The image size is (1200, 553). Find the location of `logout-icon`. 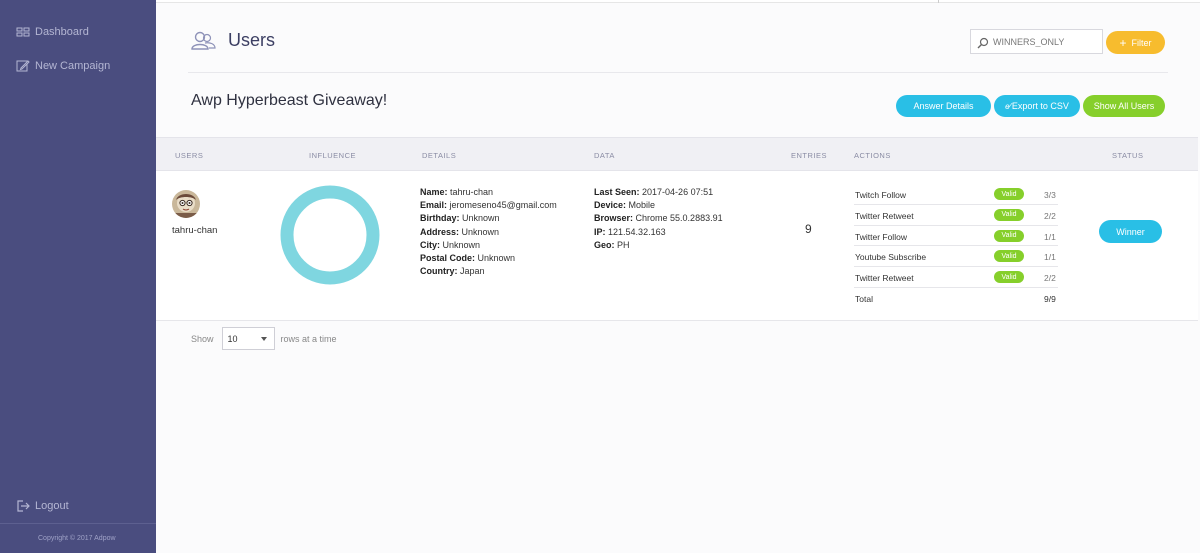

logout-icon is located at coordinates (23, 506).